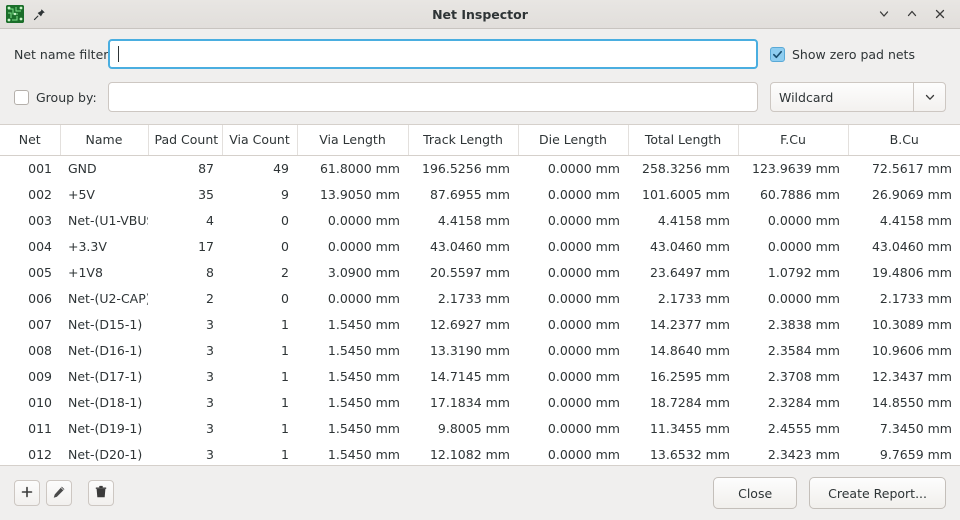  Describe the element at coordinates (104, 140) in the screenshot. I see `column-header-name: Name` at that location.